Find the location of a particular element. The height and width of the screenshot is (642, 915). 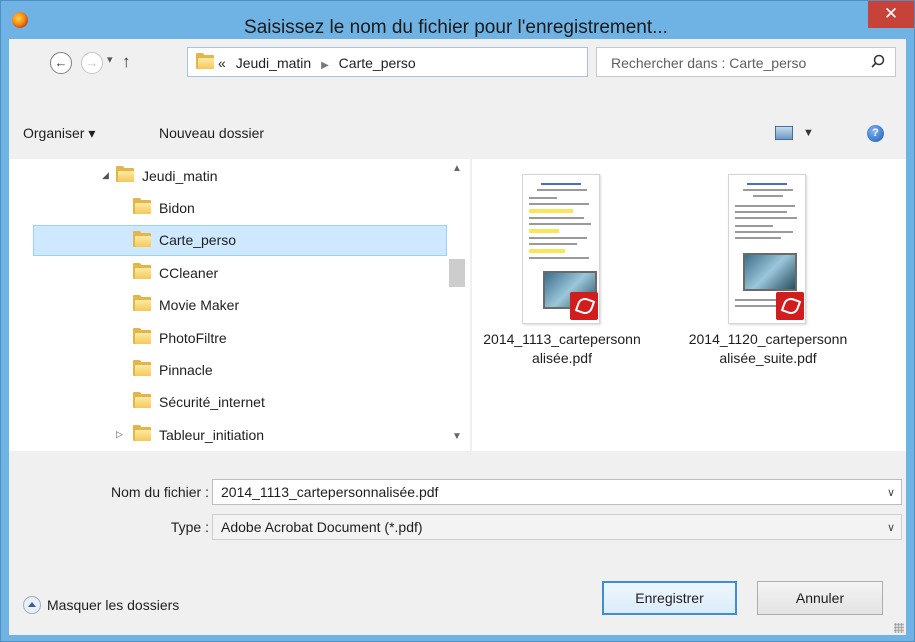

tree-item-label: CCleaner is located at coordinates (189, 273).